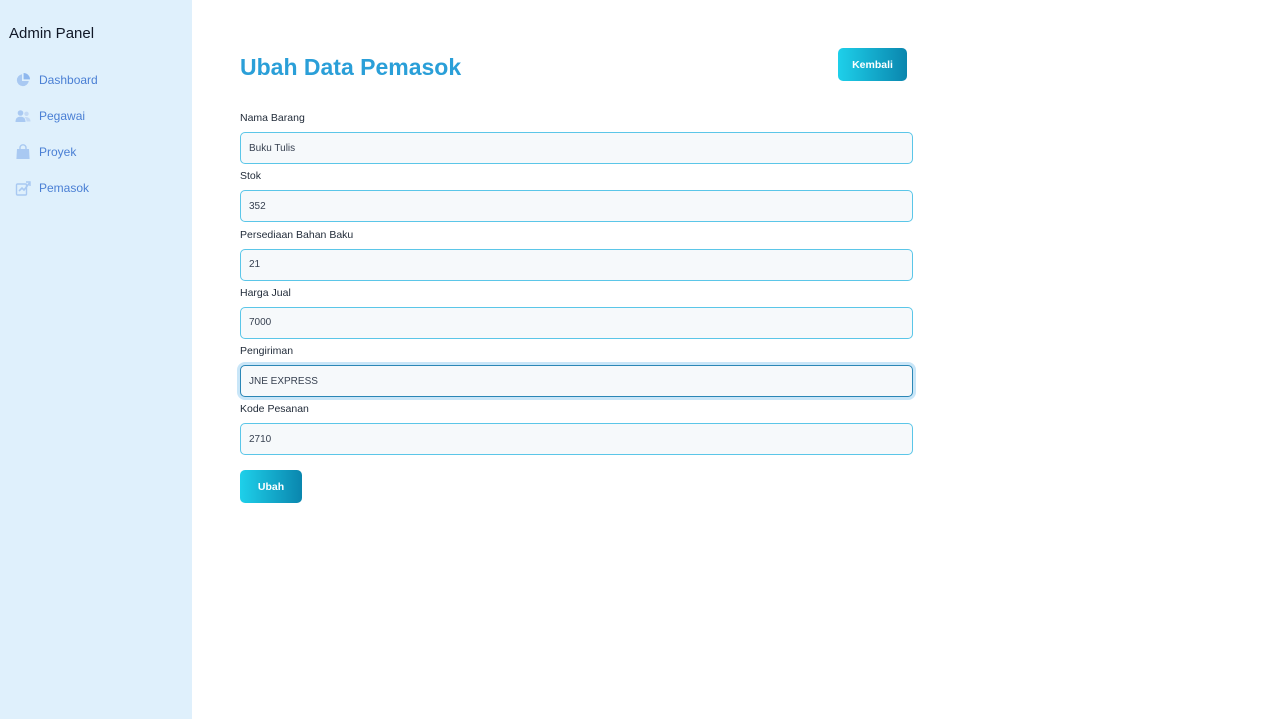 This screenshot has height=719, width=1280. I want to click on field-kode-pesanan: Kode Pesanan, so click(576, 432).